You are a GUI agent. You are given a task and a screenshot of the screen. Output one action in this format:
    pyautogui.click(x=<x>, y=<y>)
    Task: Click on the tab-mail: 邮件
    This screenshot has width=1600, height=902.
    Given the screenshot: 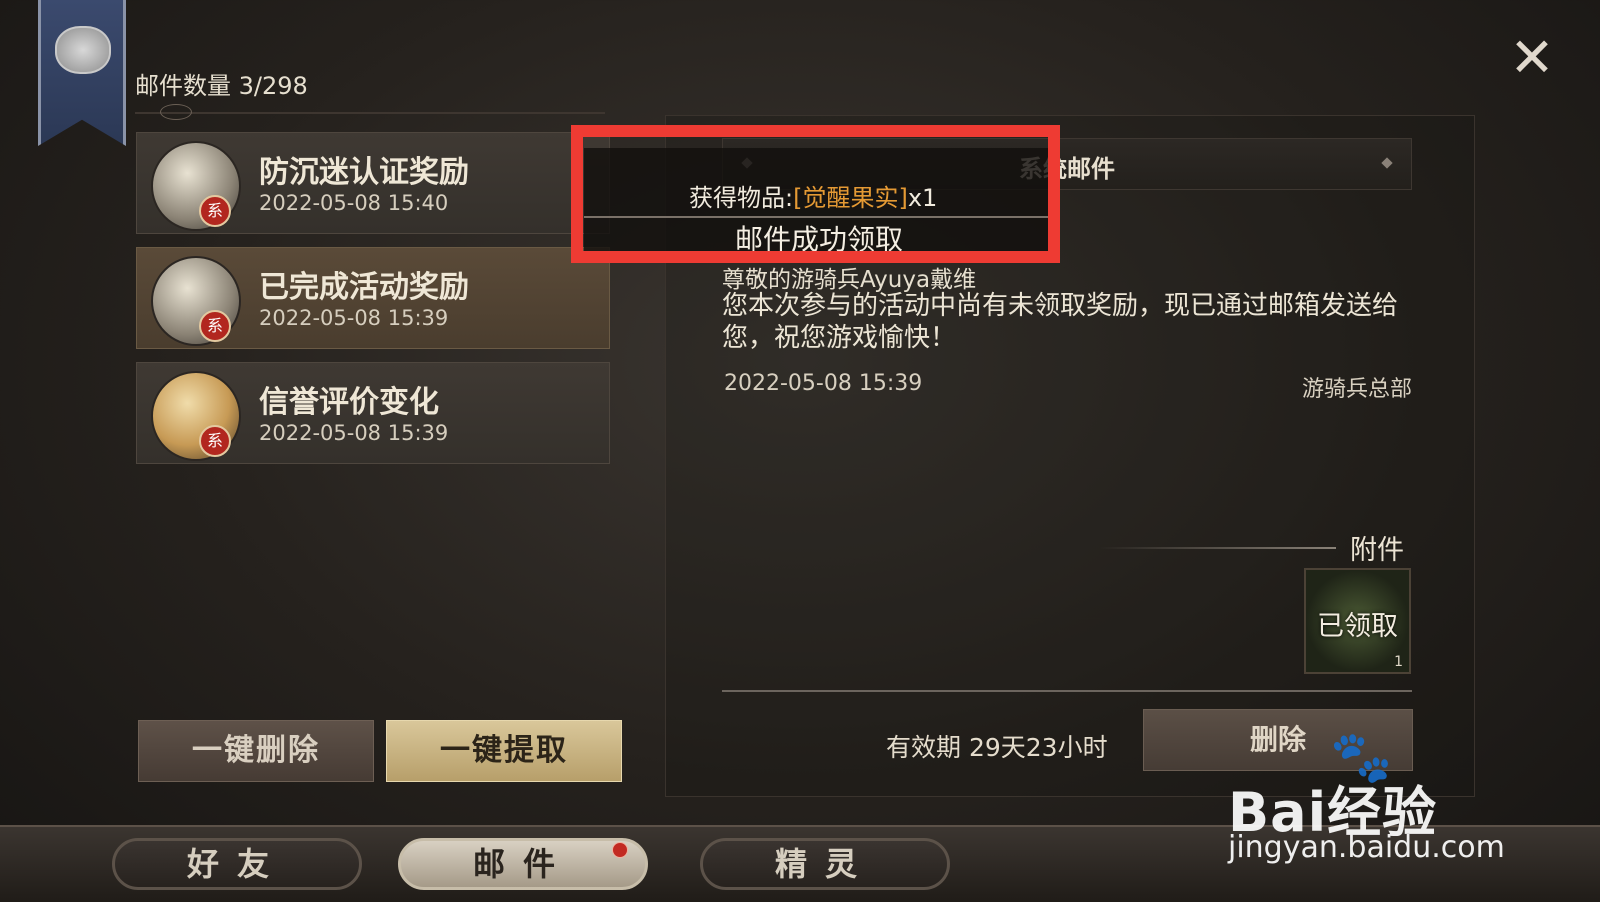 What is the action you would take?
    pyautogui.click(x=523, y=864)
    